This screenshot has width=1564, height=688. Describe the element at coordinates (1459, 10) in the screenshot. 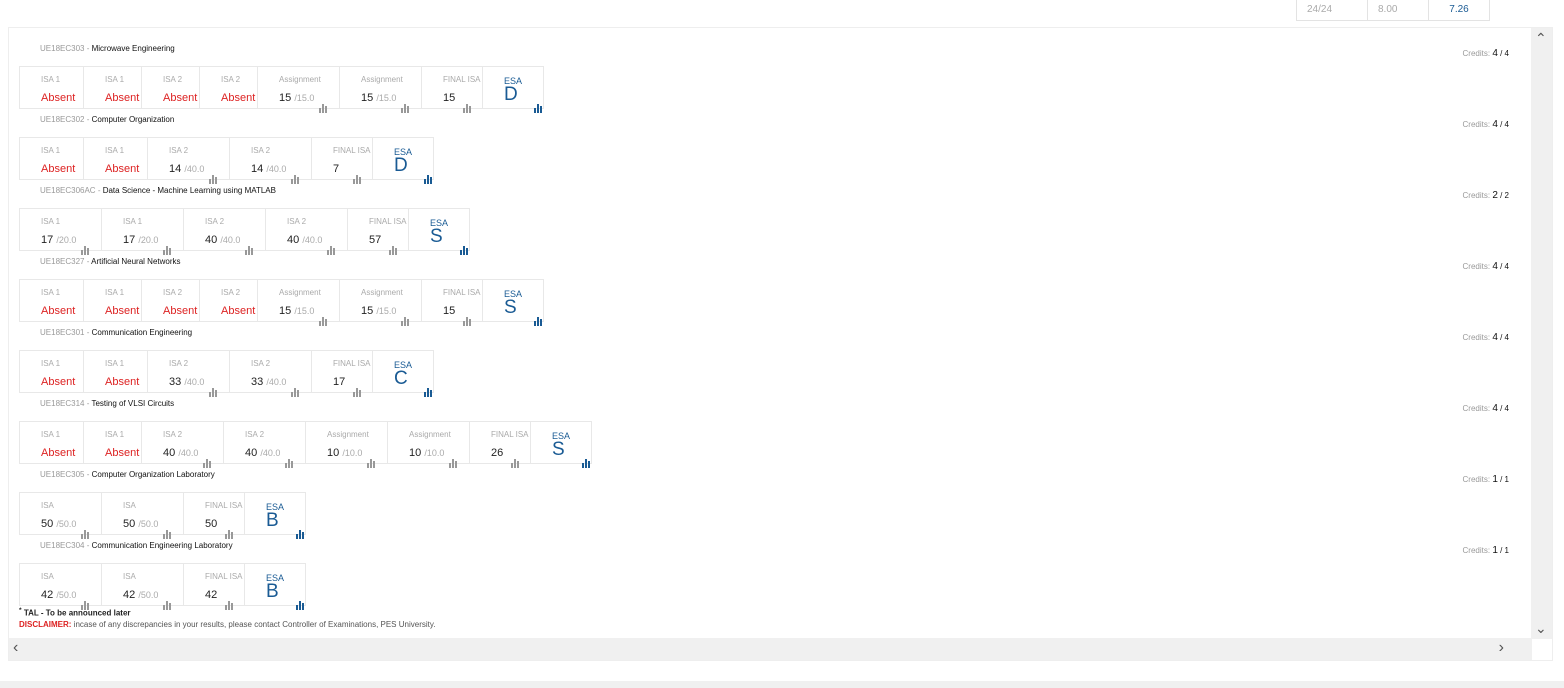

I see `summary-value-b: 7.26` at that location.